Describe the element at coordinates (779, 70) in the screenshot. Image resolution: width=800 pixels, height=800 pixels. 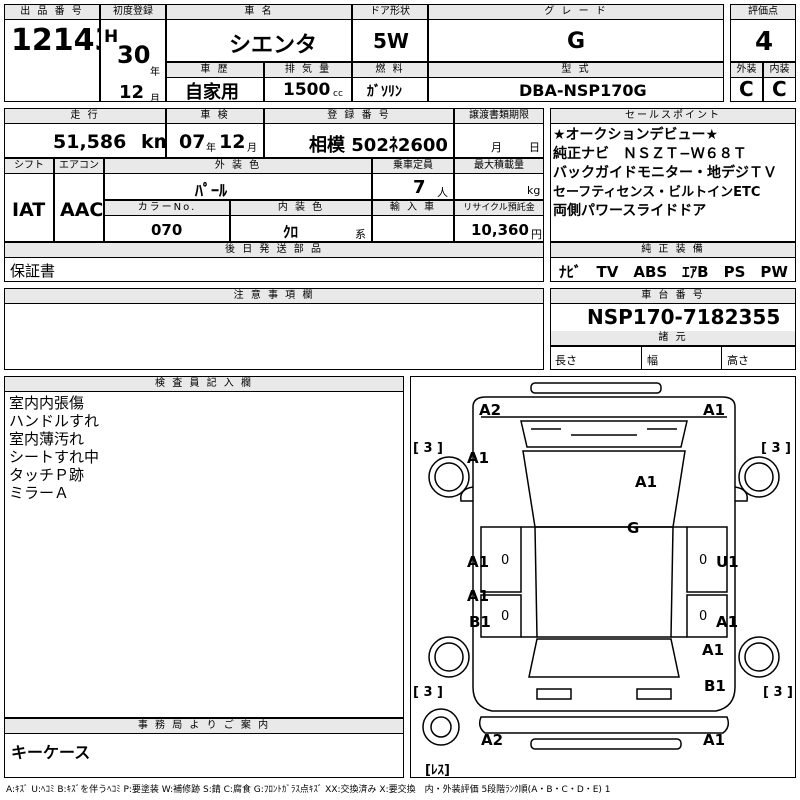
I see `int-grade-label: 内装` at that location.